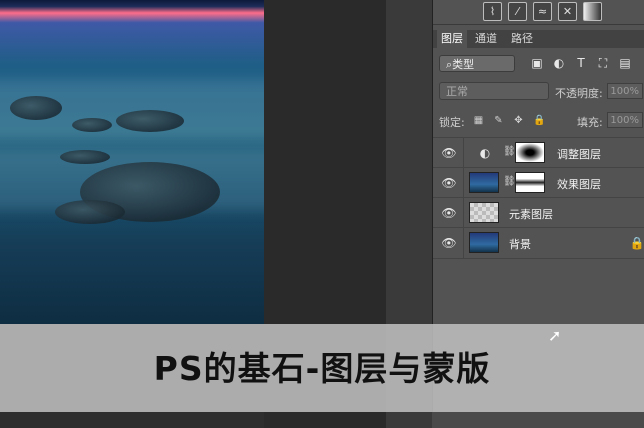 The height and width of the screenshot is (428, 644). I want to click on brush-lock-icon: ✎, so click(498, 120).